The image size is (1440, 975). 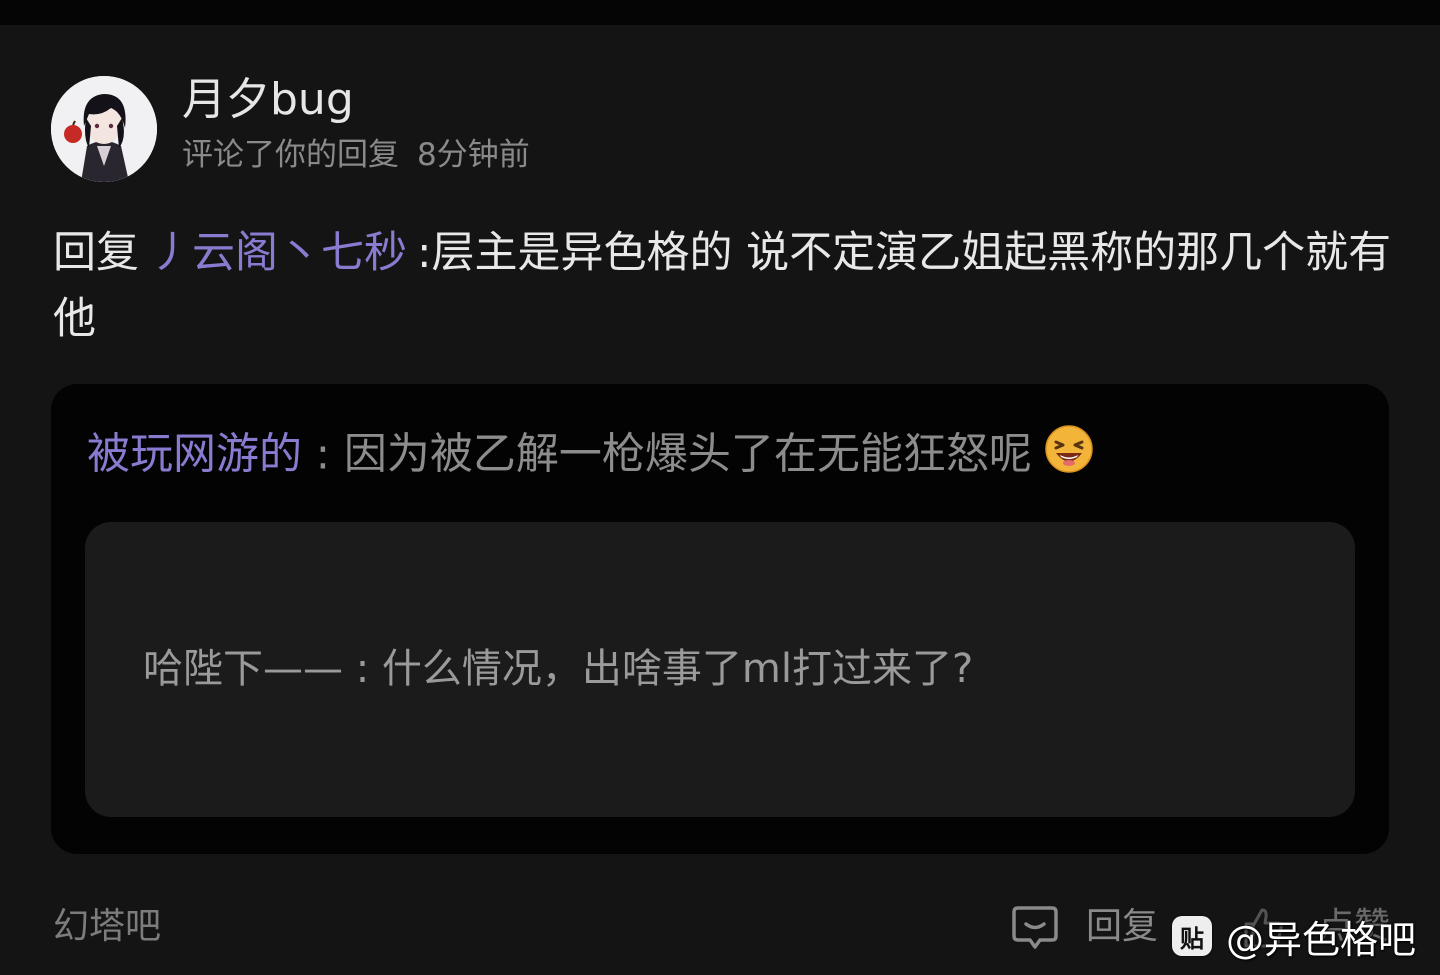 I want to click on forum-name: 幻塔吧, so click(x=107, y=927).